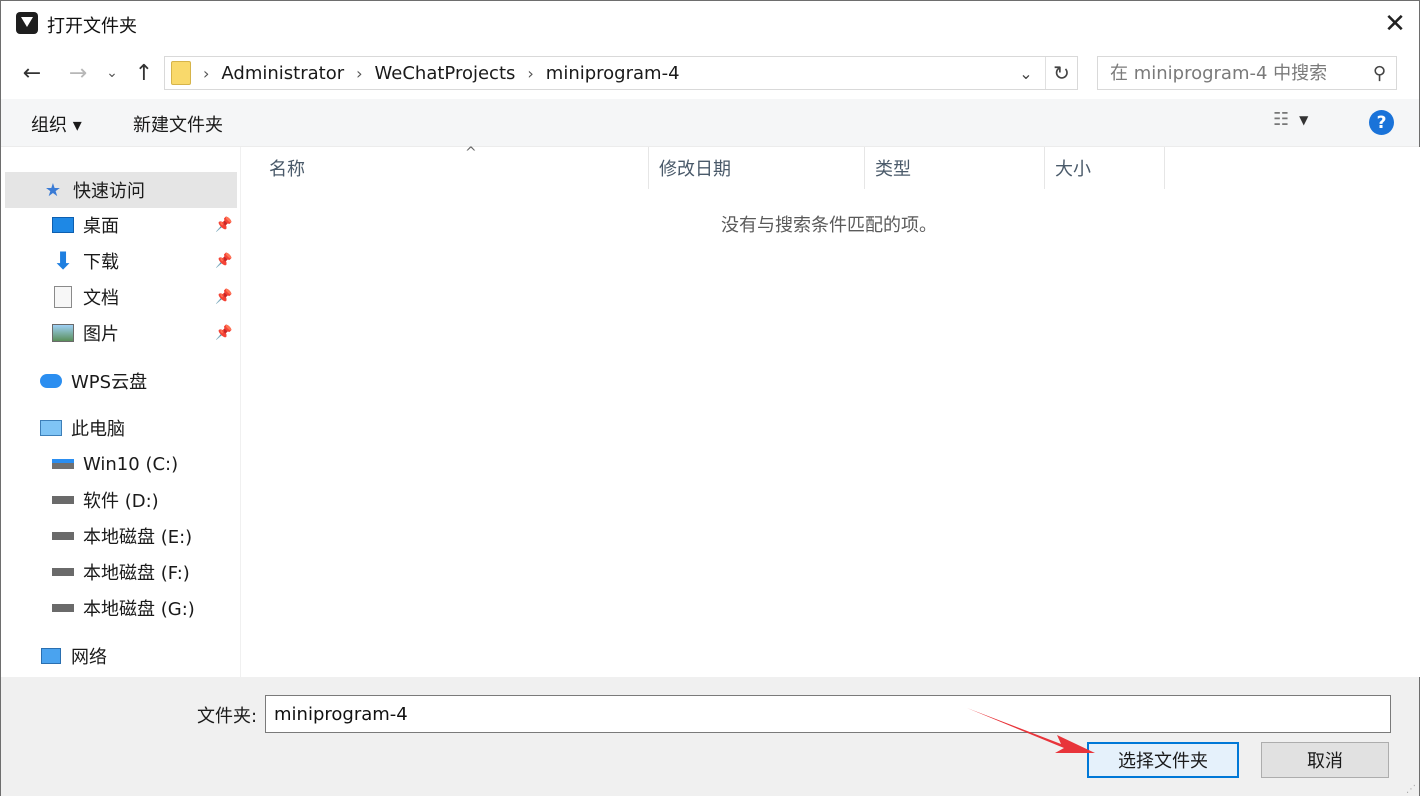 This screenshot has width=1420, height=796. What do you see at coordinates (134, 428) in the screenshot?
I see `sidebar-item-this-pc: 此电脑` at bounding box center [134, 428].